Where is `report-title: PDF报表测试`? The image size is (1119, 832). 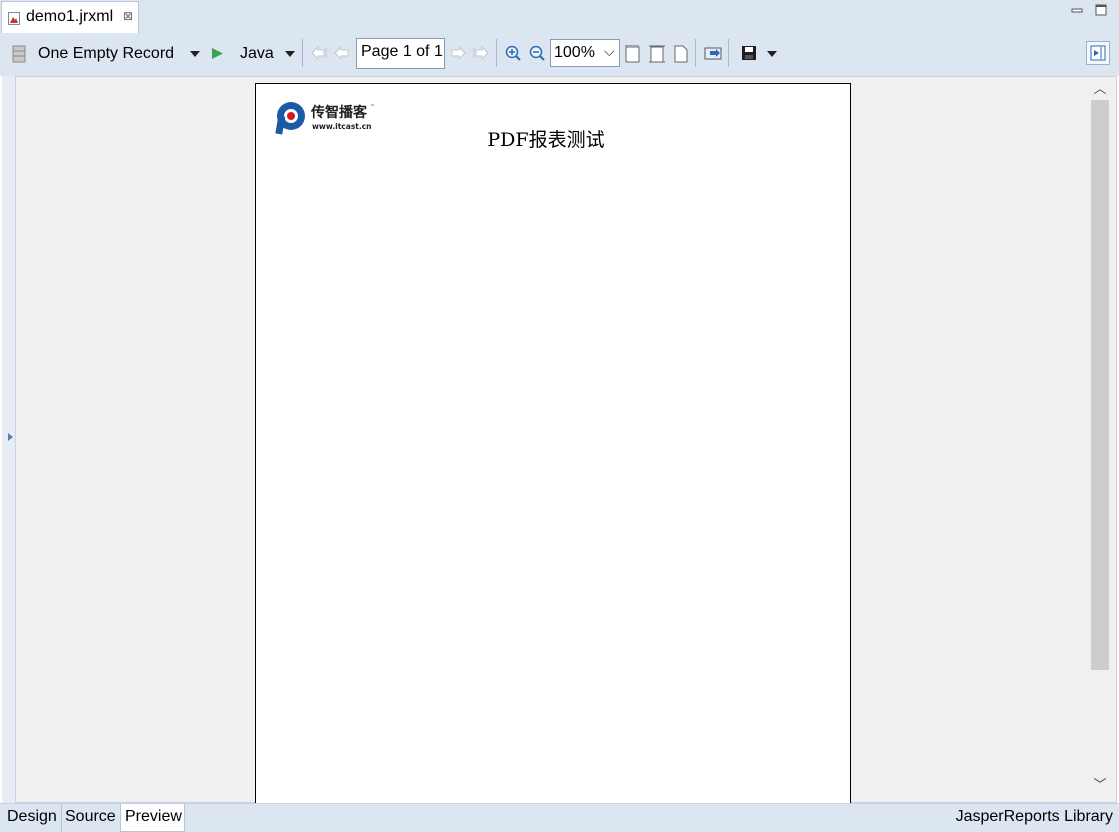
report-title: PDF报表测试 is located at coordinates (545, 138).